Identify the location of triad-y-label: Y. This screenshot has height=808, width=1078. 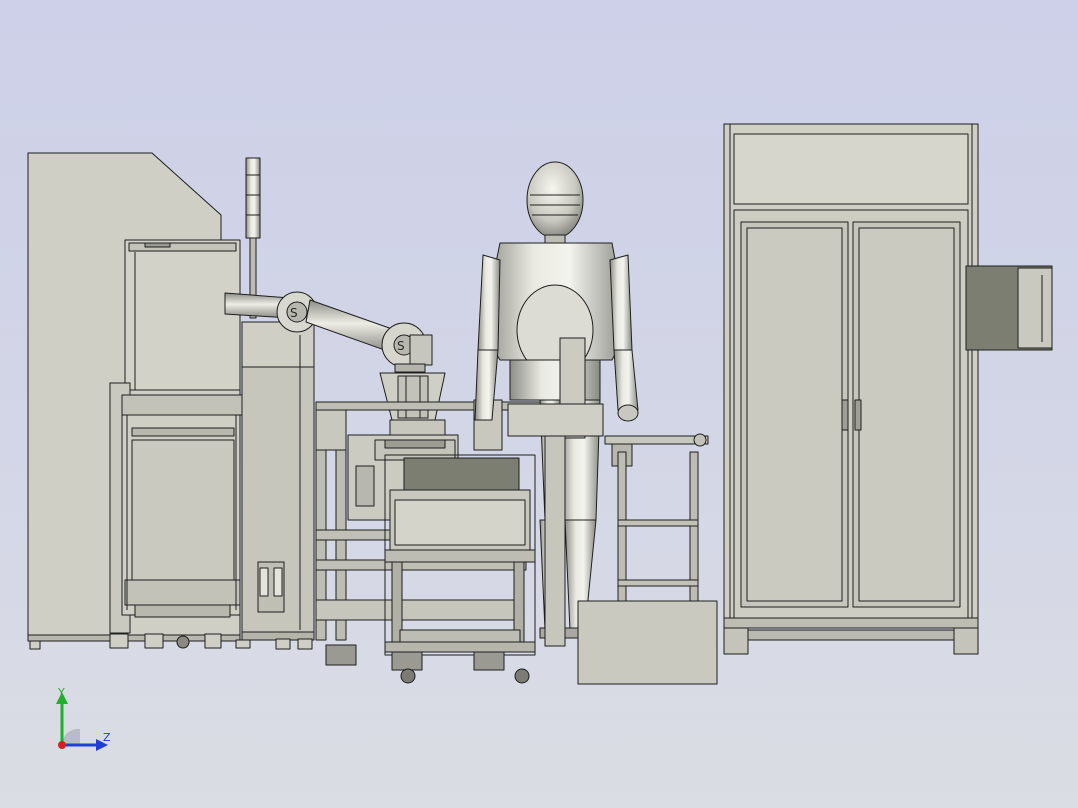
(61, 692).